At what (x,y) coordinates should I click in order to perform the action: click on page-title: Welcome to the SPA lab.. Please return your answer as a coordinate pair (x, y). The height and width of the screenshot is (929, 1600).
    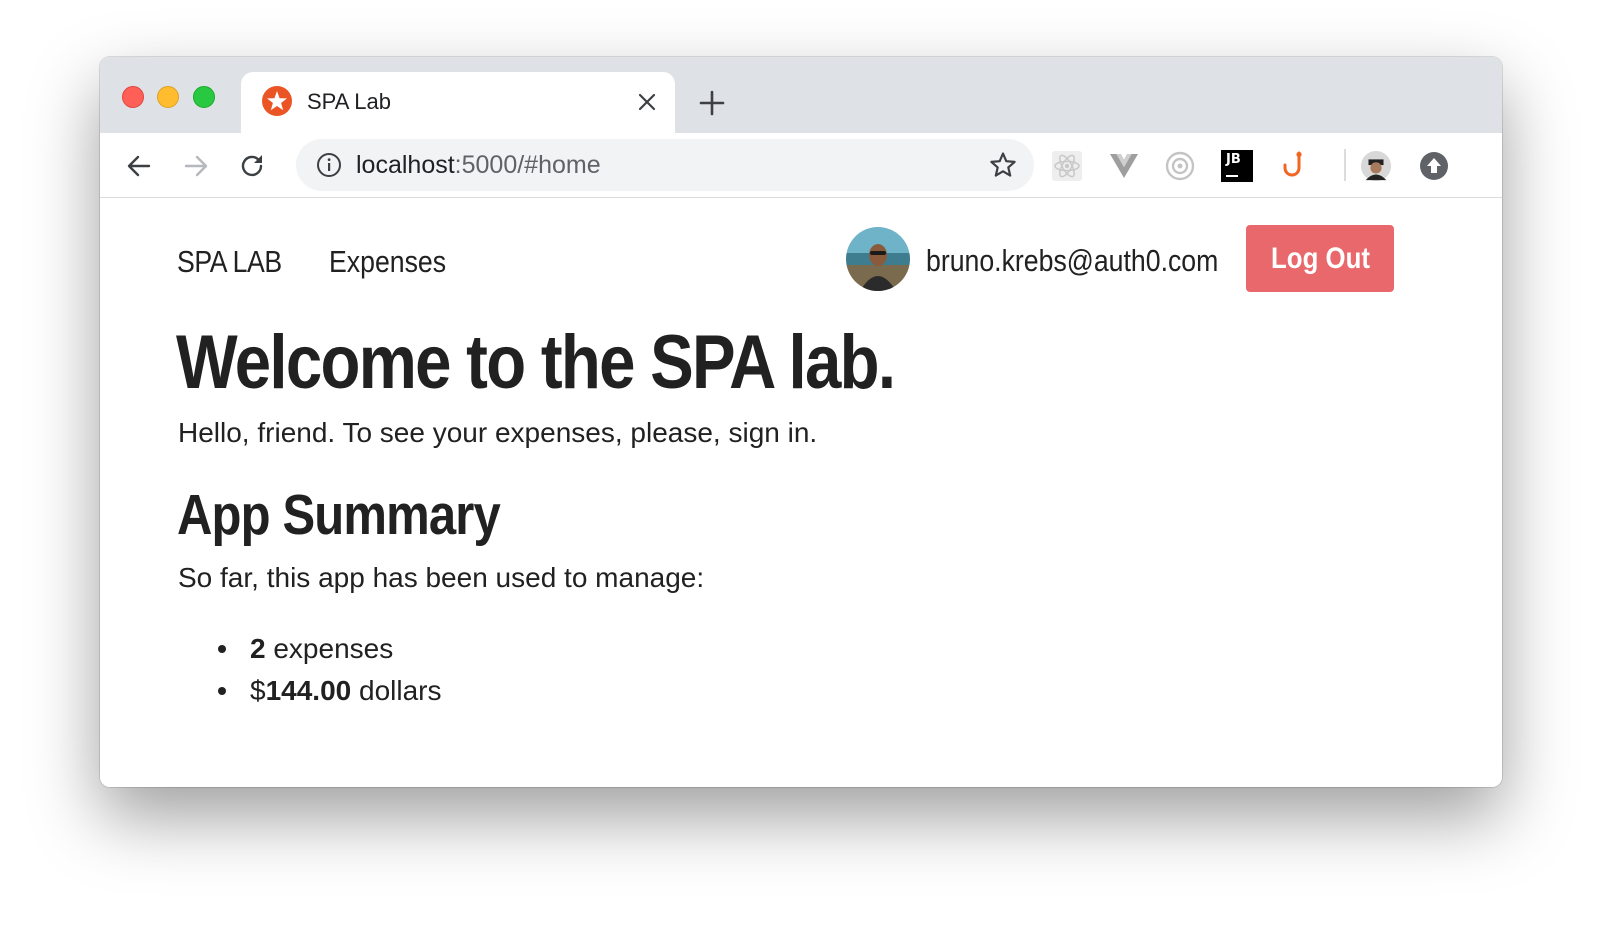
    Looking at the image, I should click on (536, 362).